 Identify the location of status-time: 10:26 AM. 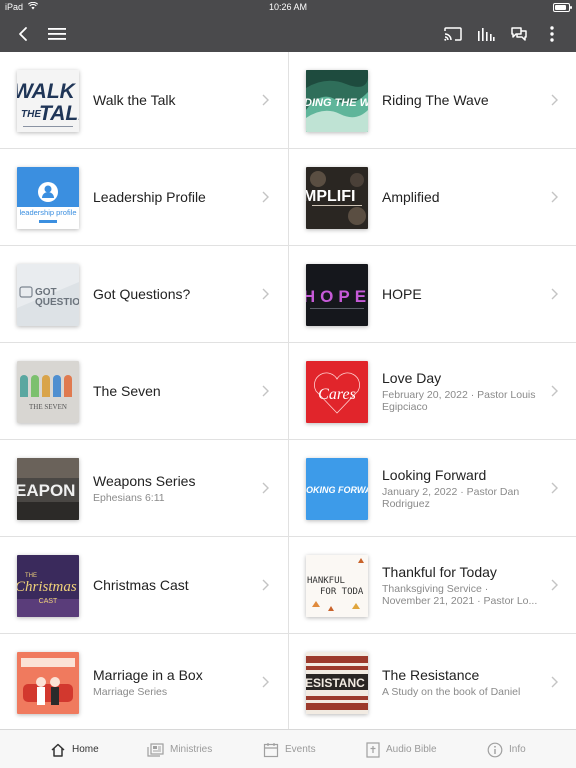
(288, 7).